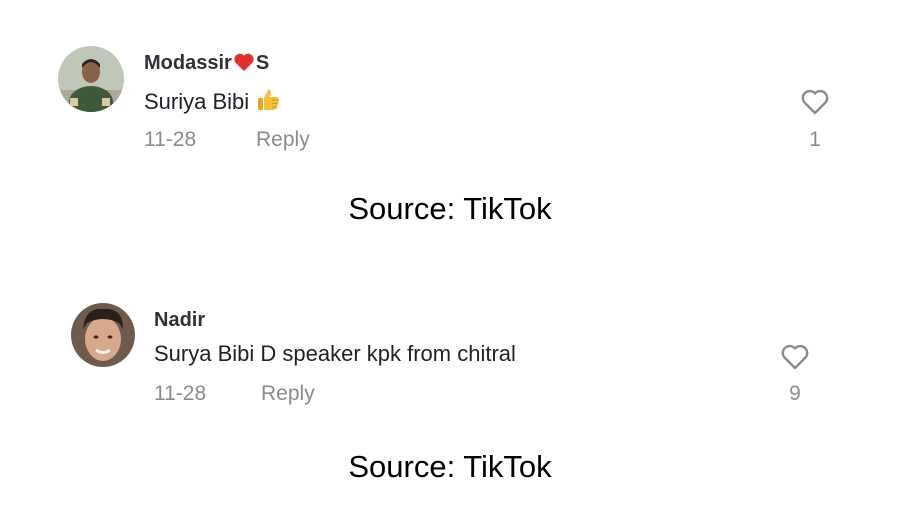 The width and height of the screenshot is (900, 526). What do you see at coordinates (197, 101) in the screenshot?
I see `comment-text-content: Suriya Bibi` at bounding box center [197, 101].